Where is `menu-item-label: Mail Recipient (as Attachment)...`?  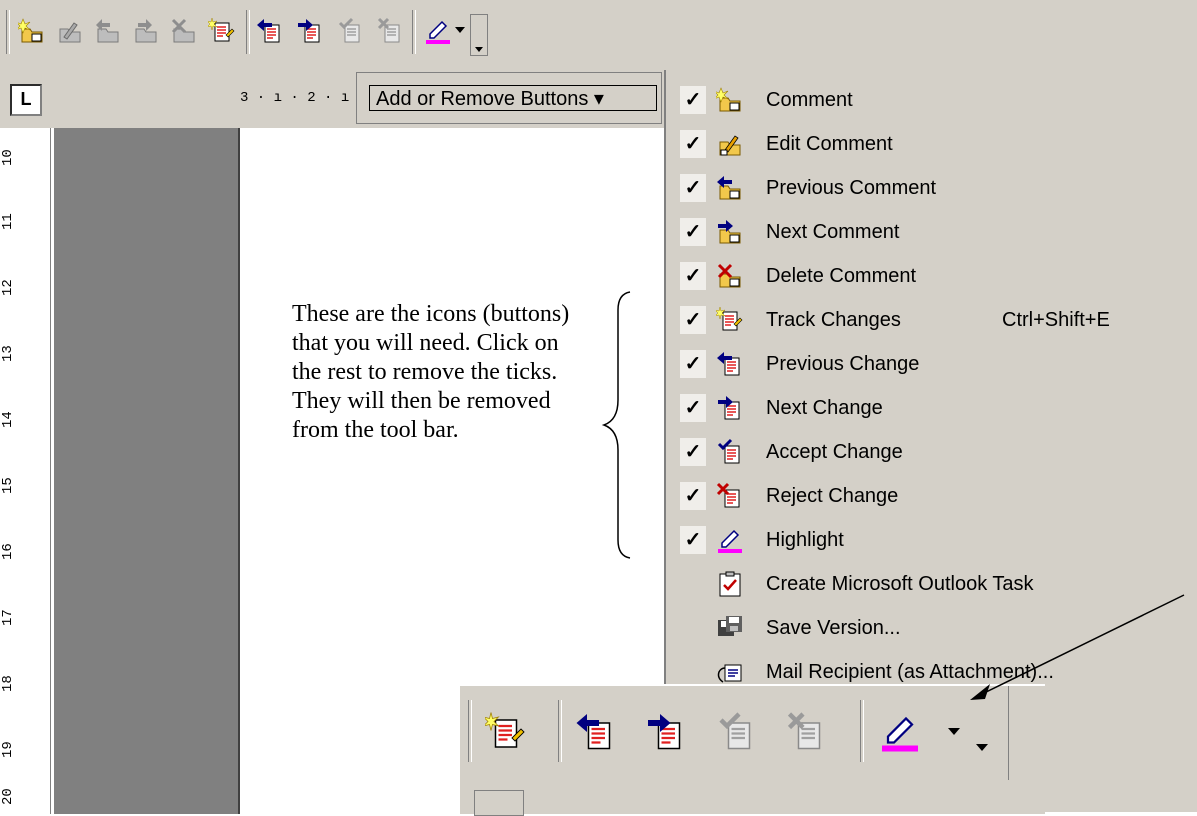 menu-item-label: Mail Recipient (as Attachment)... is located at coordinates (910, 672).